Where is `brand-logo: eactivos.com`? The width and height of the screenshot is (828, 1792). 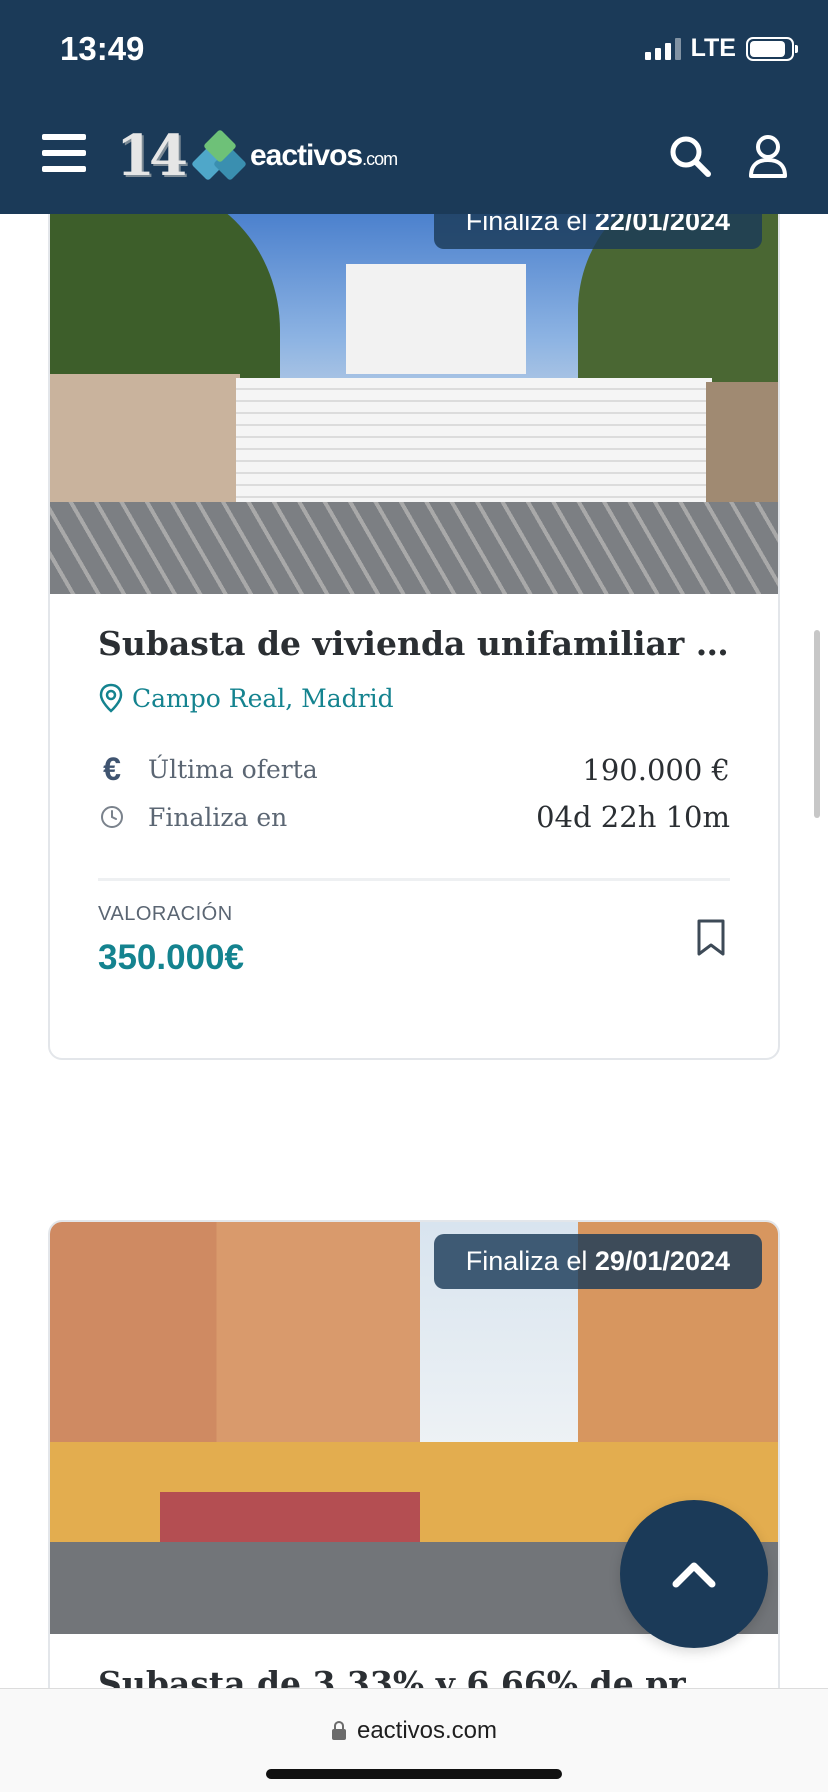 brand-logo: eactivos.com is located at coordinates (294, 155).